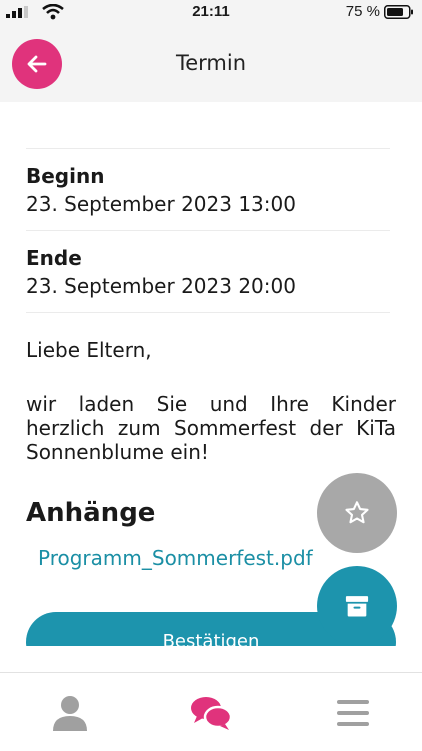  I want to click on archive-icon, so click(357, 606).